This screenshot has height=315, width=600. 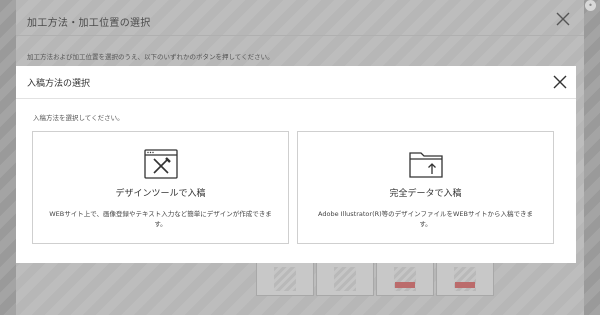 What do you see at coordinates (59, 84) in the screenshot?
I see `modal-title: 入稿方法の選択` at bounding box center [59, 84].